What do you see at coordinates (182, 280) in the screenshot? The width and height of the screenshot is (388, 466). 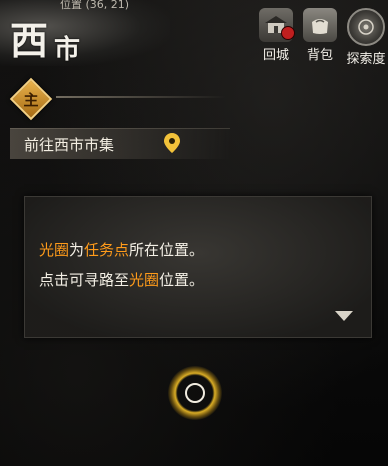 I see `dialog-text-2b: 位置。` at bounding box center [182, 280].